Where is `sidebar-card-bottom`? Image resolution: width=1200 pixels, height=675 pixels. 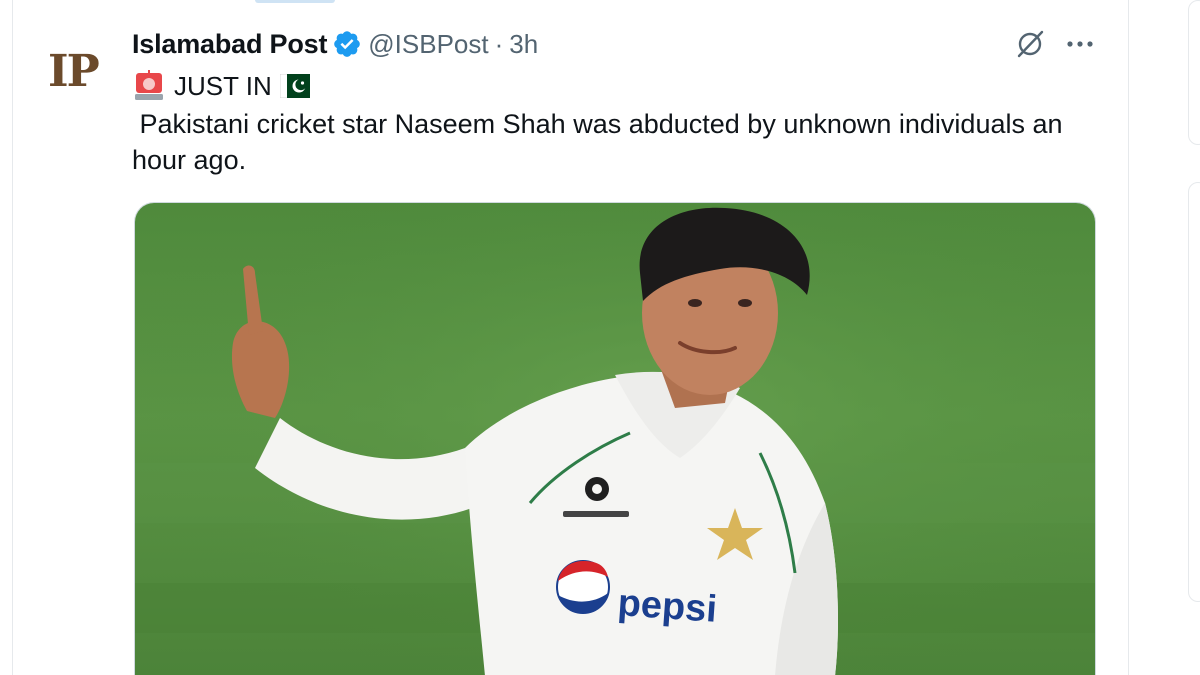
sidebar-card-bottom is located at coordinates (1194, 392).